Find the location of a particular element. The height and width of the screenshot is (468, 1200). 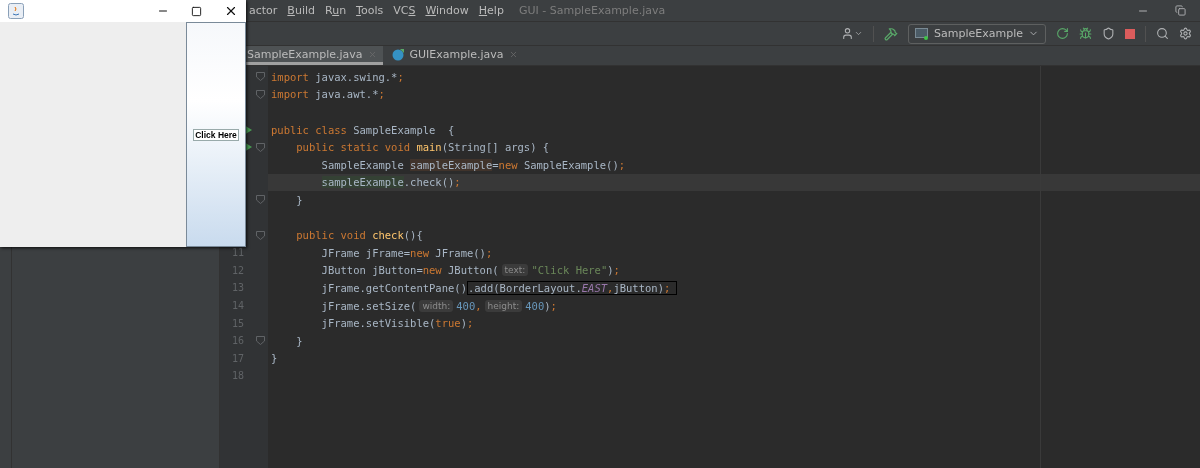

restore-icon is located at coordinates (1180, 10).